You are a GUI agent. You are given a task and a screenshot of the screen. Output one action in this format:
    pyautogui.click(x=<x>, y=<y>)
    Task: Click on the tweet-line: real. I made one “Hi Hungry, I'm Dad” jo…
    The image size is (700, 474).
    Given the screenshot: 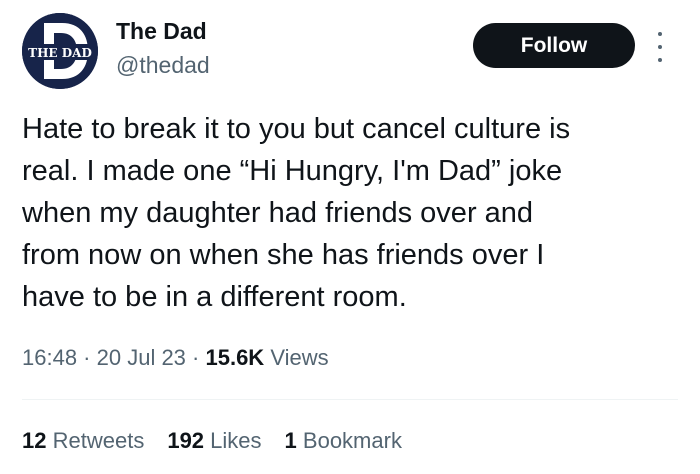 What is the action you would take?
    pyautogui.click(x=292, y=171)
    